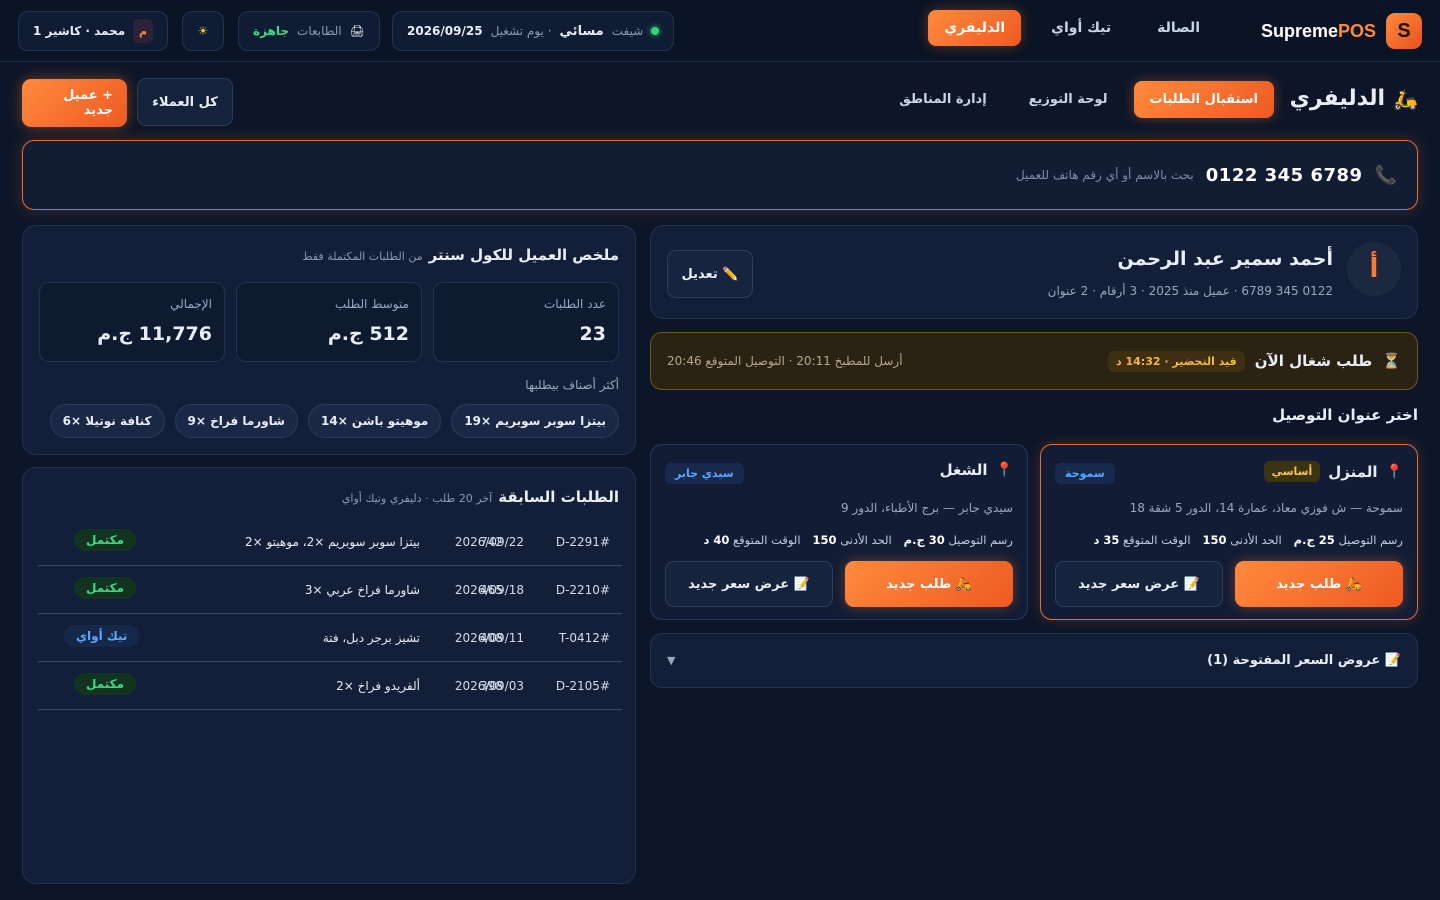 Image resolution: width=1440 pixels, height=900 pixels. Describe the element at coordinates (975, 28) in the screenshot. I see `nav-delivery: الدليفري` at that location.